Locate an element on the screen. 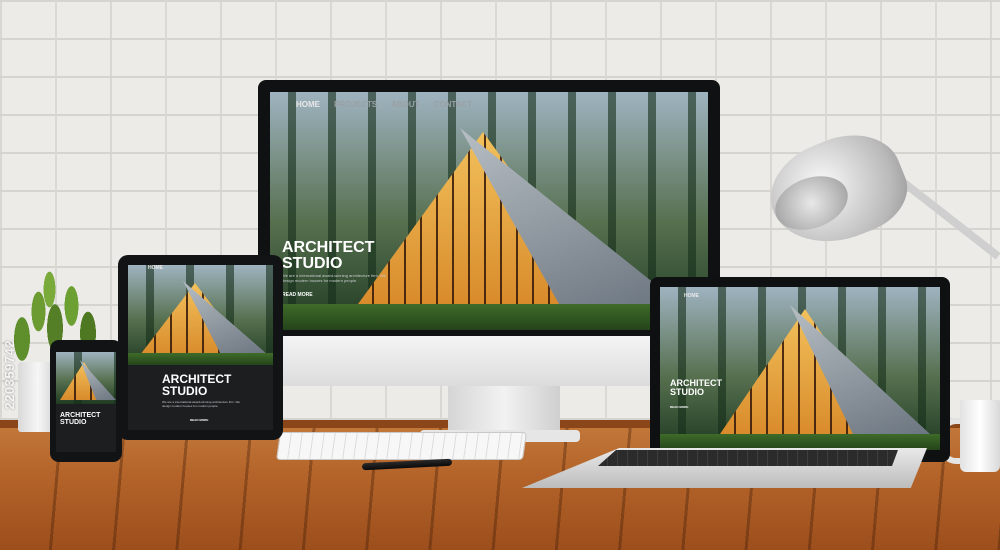 This screenshot has height=550, width=1000. laptop-read-more: READ MORE is located at coordinates (679, 407).